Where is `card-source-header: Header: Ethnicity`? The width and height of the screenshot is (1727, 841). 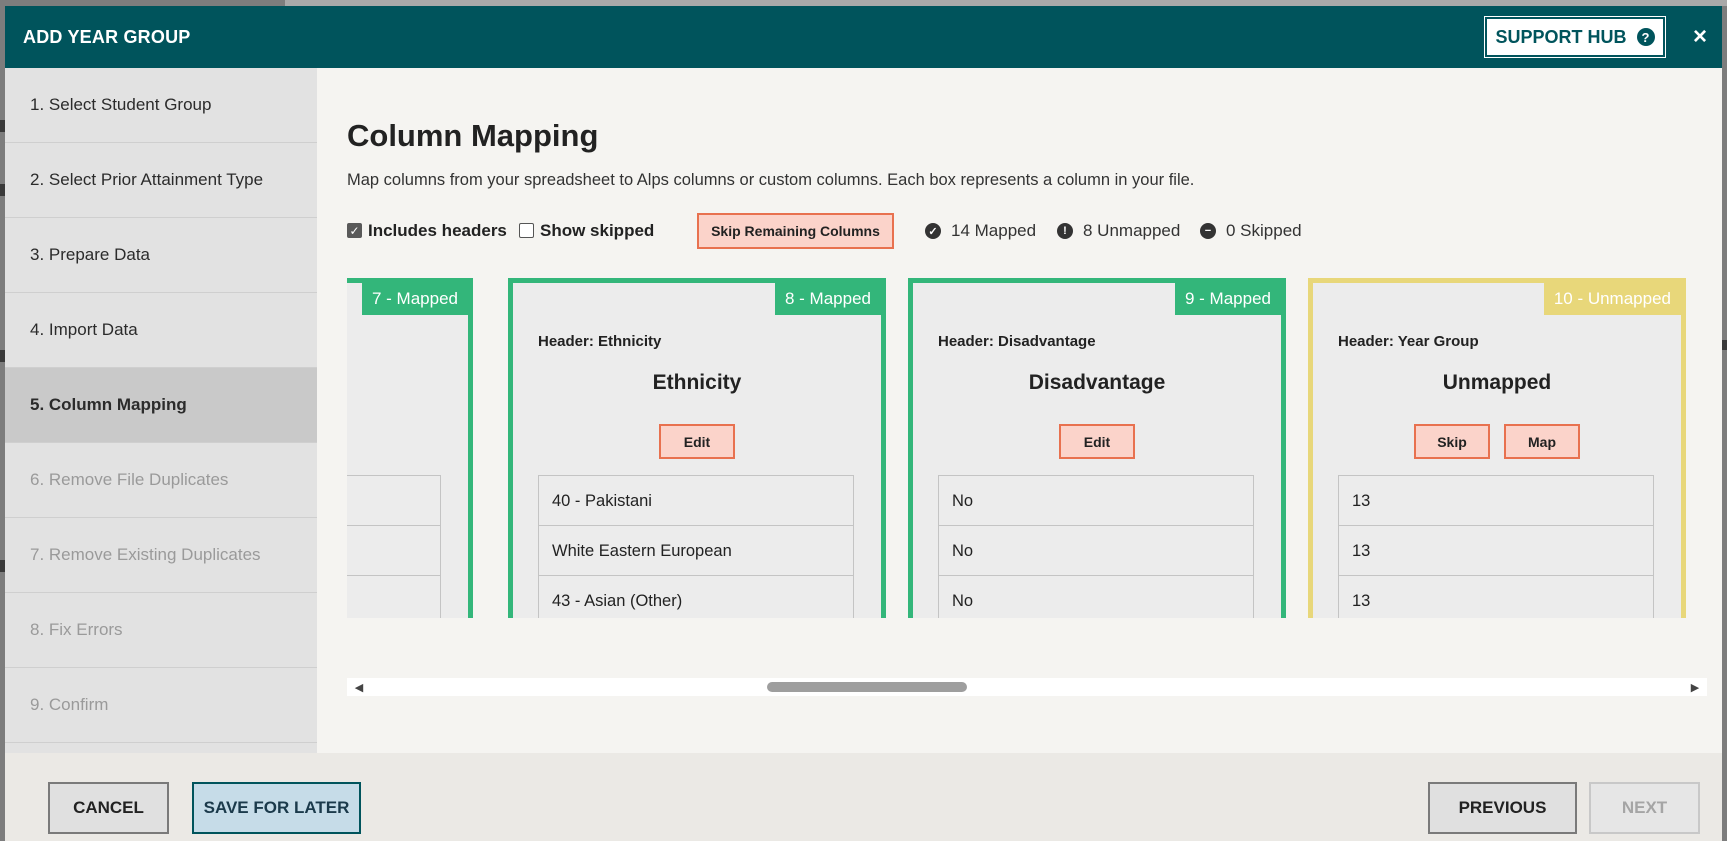 card-source-header: Header: Ethnicity is located at coordinates (600, 341).